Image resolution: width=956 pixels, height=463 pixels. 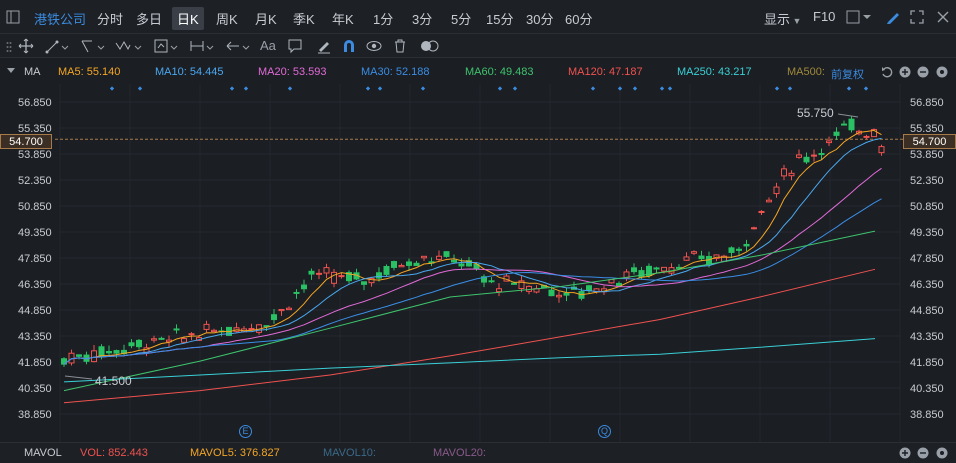 I want to click on event-marker-e: E, so click(x=245, y=431).